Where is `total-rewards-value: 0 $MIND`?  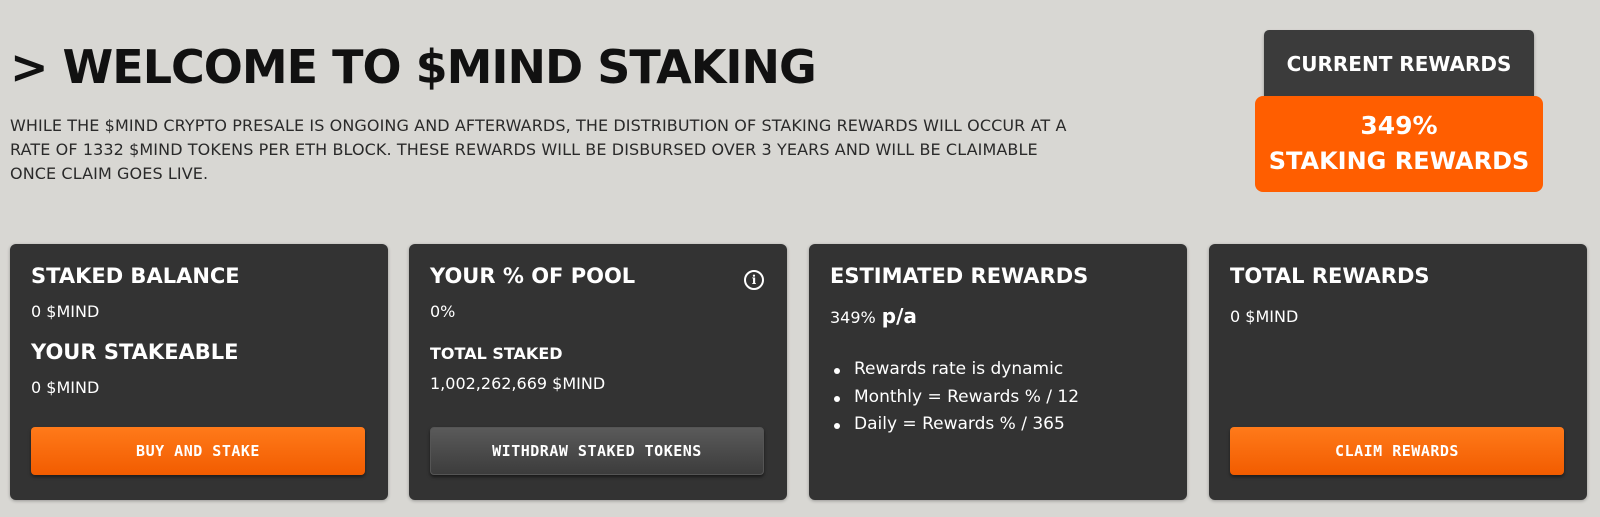 total-rewards-value: 0 $MIND is located at coordinates (1264, 316).